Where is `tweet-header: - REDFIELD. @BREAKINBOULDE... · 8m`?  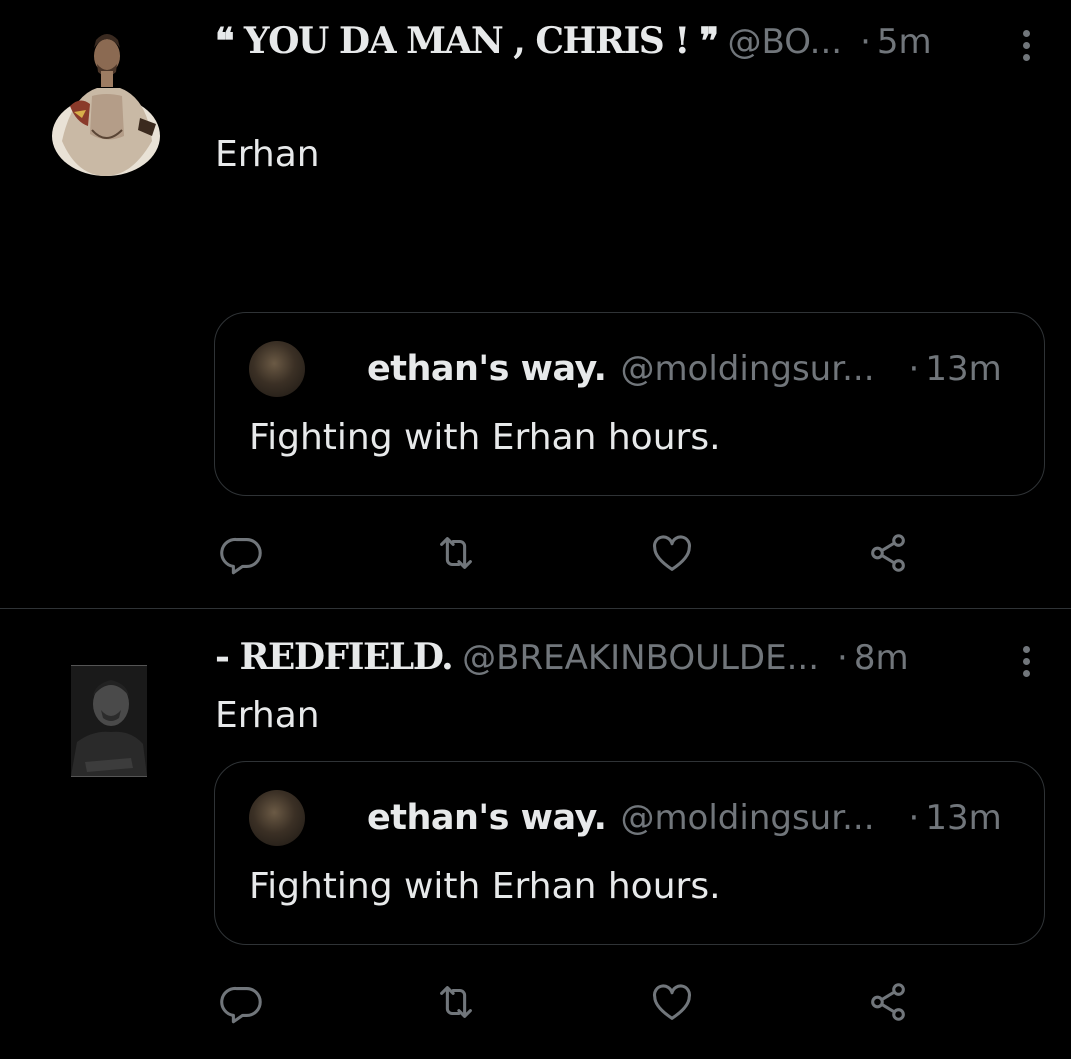
tweet-header: - REDFIELD. @BREAKINBOULDE... · 8m is located at coordinates (562, 657).